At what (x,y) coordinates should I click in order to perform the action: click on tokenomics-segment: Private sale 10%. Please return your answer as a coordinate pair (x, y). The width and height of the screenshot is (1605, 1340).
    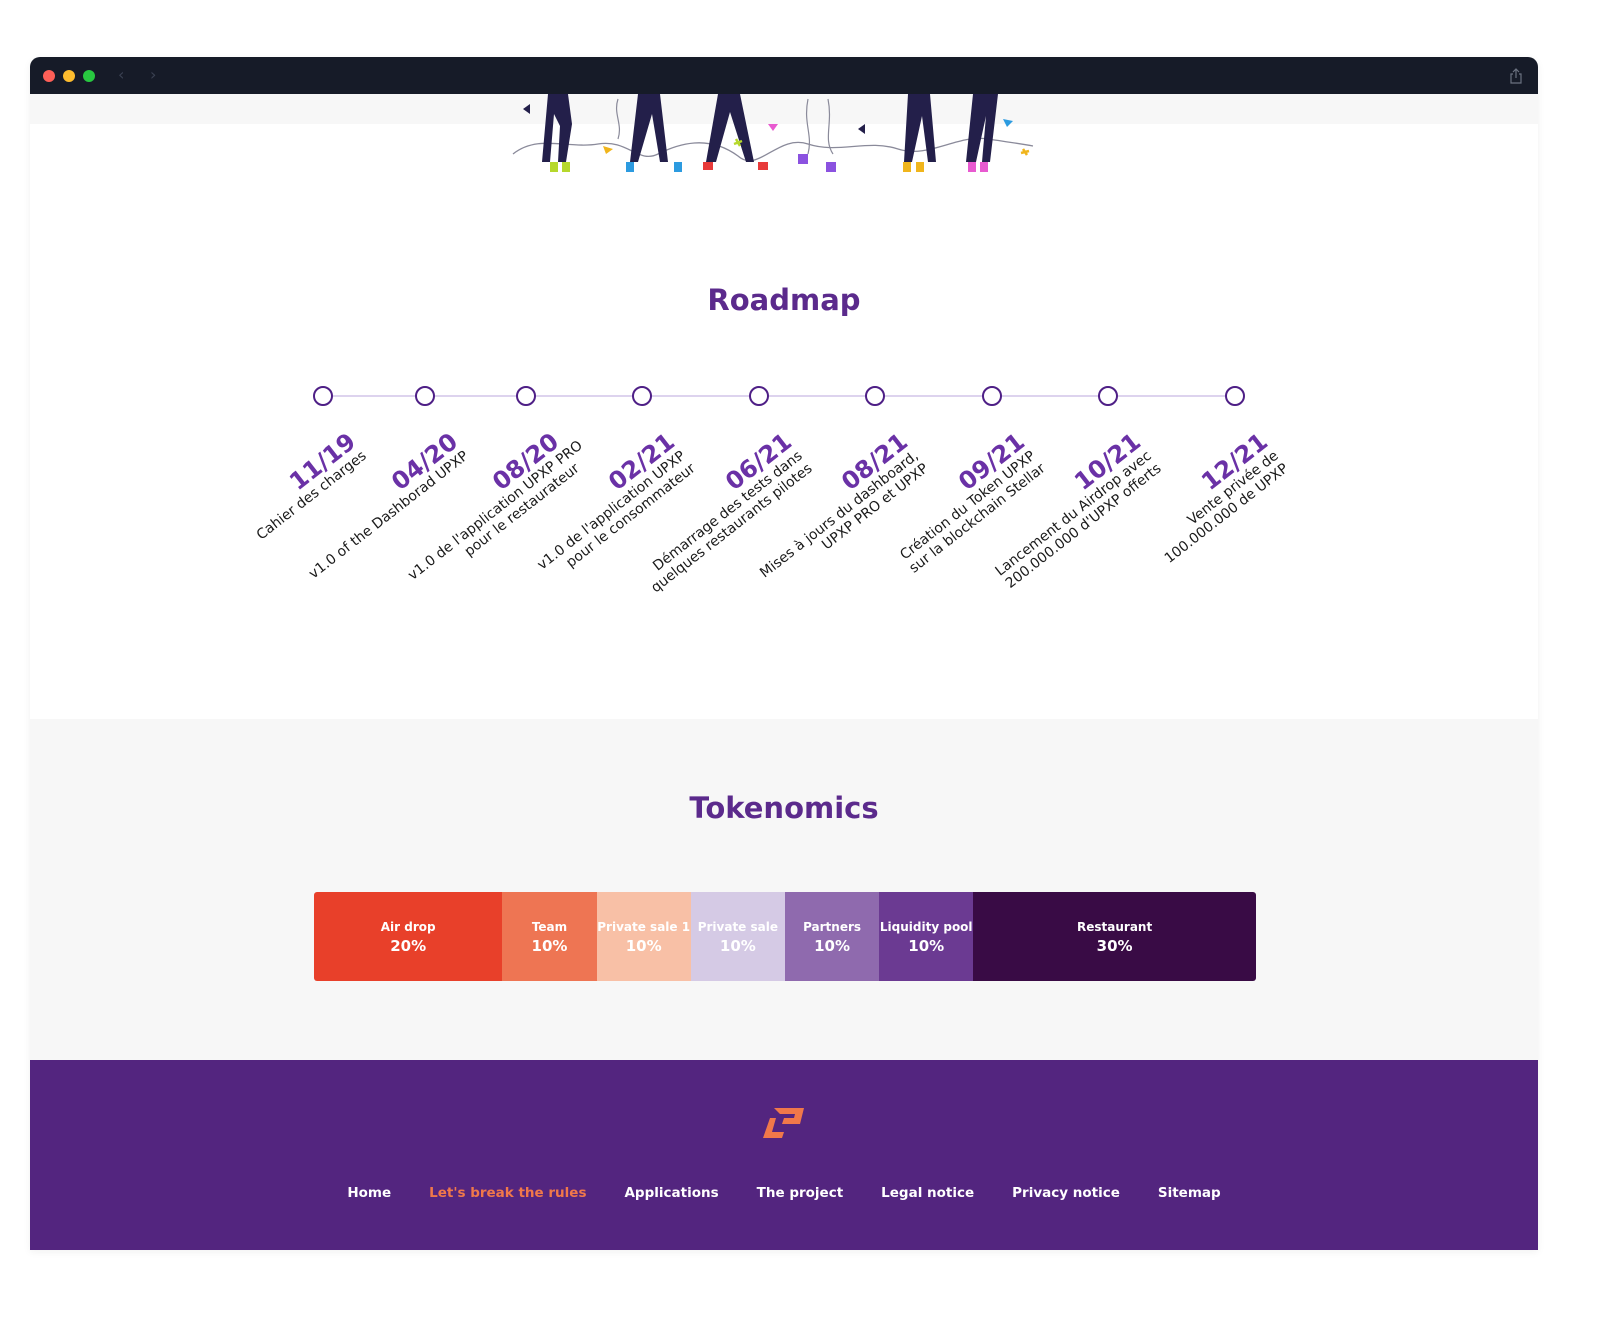
    Looking at the image, I should click on (737, 936).